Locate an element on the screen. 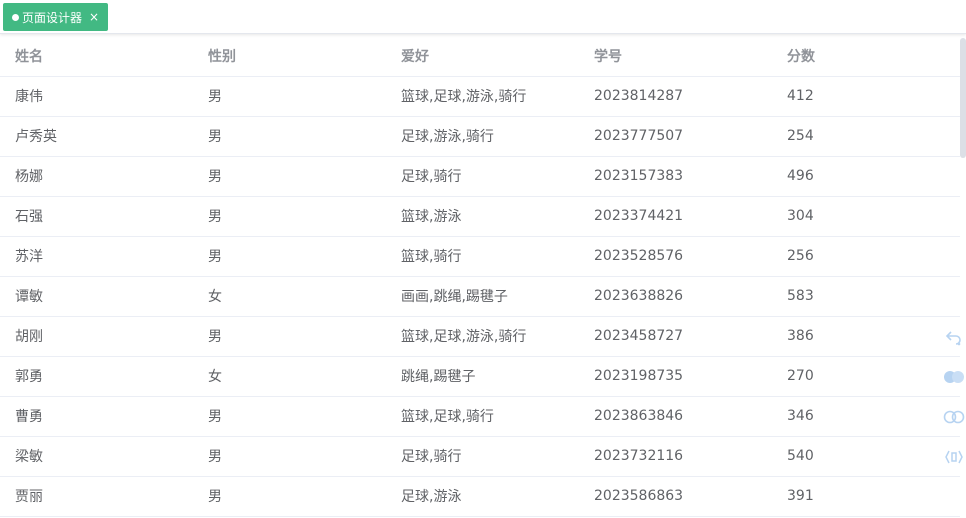 The width and height of the screenshot is (966, 518). cell-score: 346 is located at coordinates (866, 416).